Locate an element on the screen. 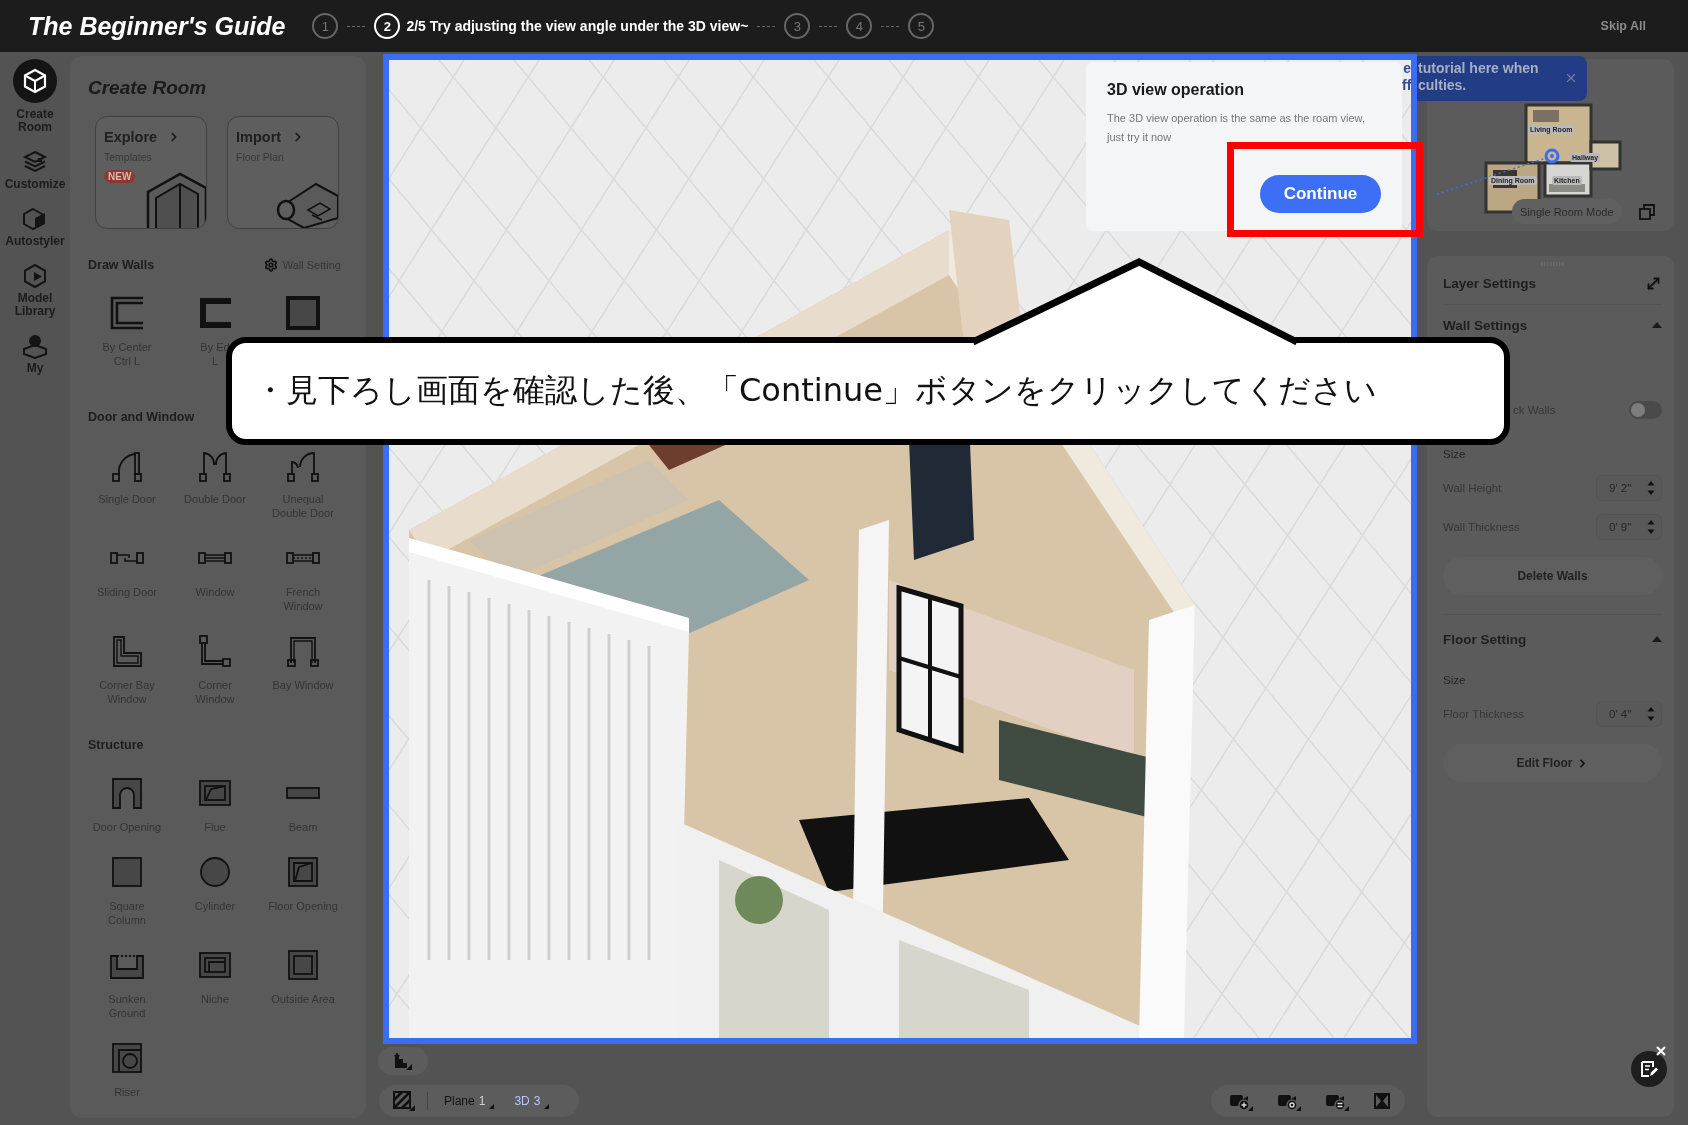 The image size is (1688, 1125). view-tab: Plane 1 is located at coordinates (469, 1101).